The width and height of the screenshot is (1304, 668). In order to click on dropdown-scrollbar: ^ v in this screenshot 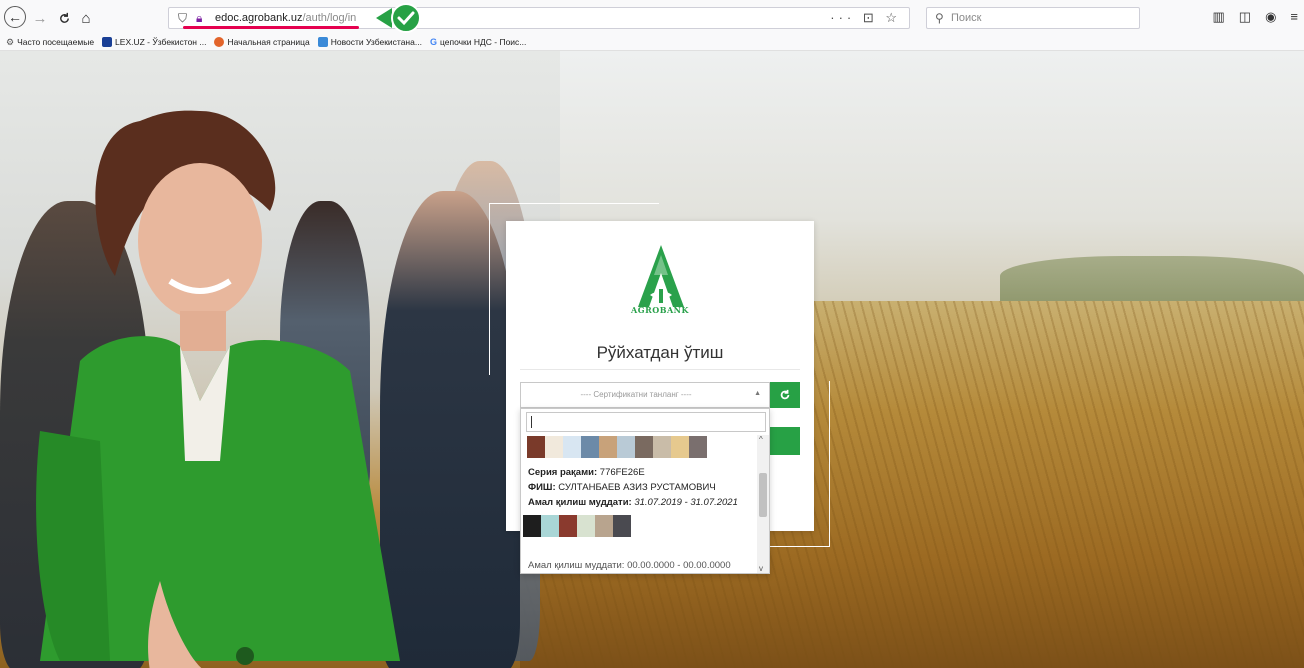, I will do `click(763, 504)`.